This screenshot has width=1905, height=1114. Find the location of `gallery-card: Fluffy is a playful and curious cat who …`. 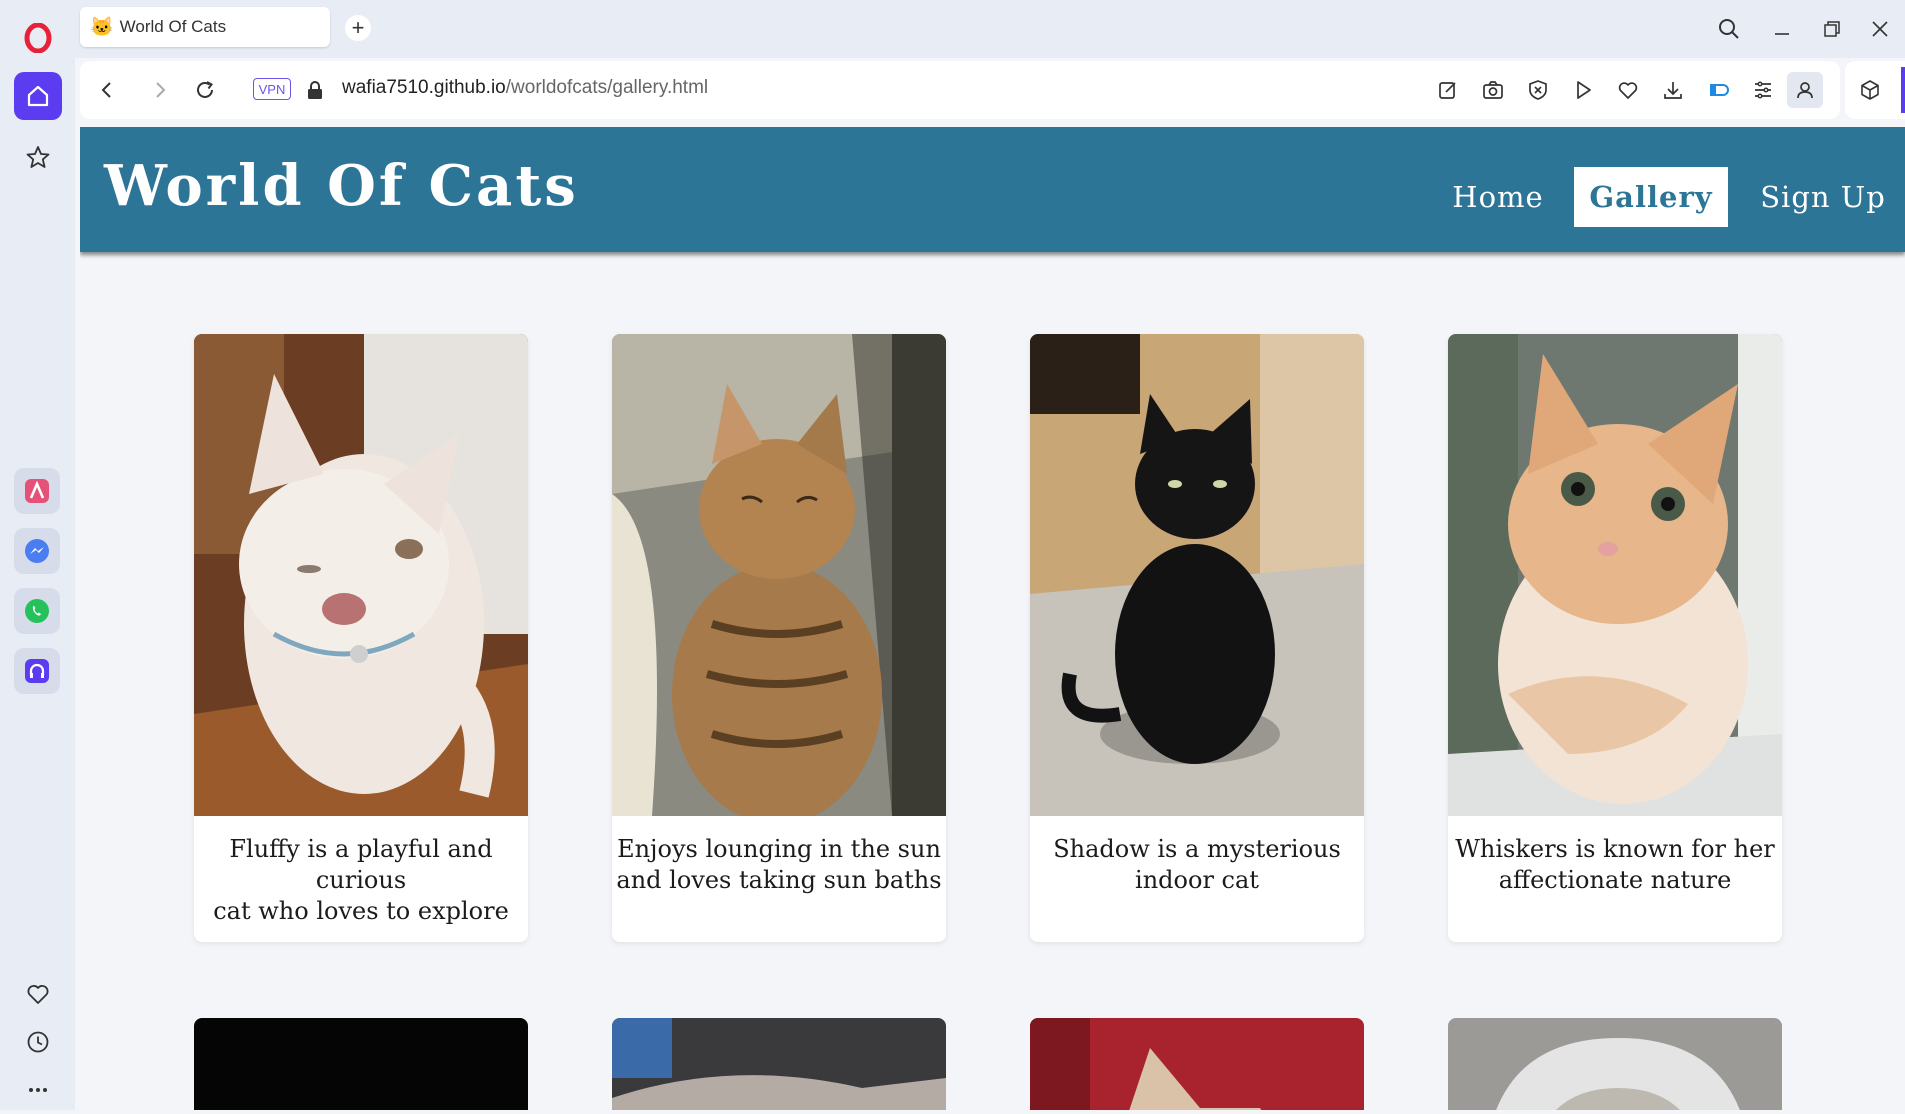

gallery-card: Fluffy is a playful and curious cat who … is located at coordinates (361, 638).